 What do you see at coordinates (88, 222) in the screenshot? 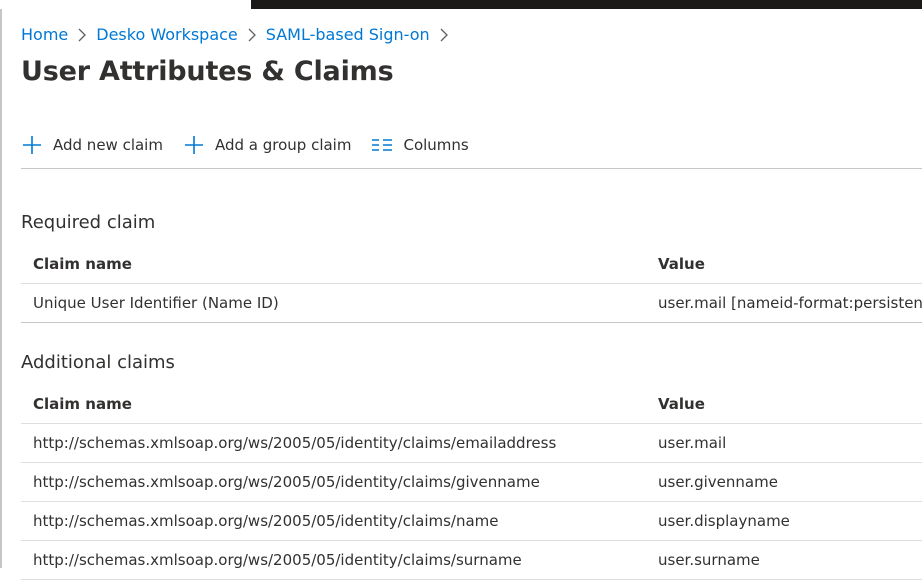
I see `required-claim-heading: Required claim` at bounding box center [88, 222].